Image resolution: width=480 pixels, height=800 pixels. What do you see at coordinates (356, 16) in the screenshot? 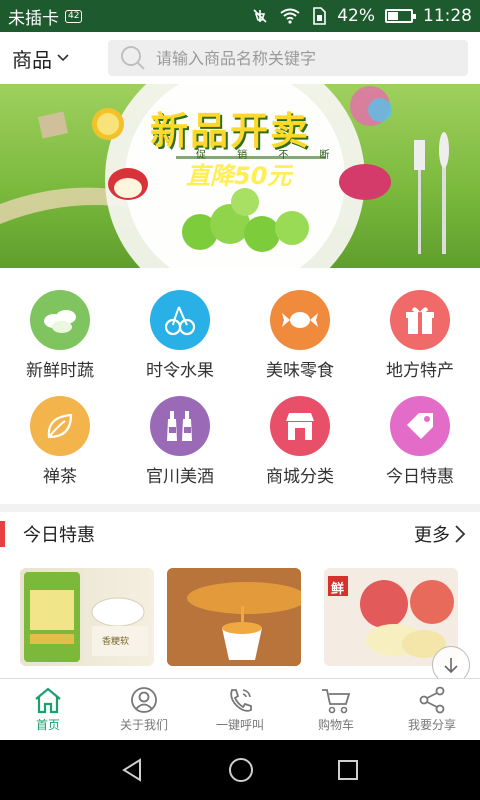
I see `battery-percent: 42%` at bounding box center [356, 16].